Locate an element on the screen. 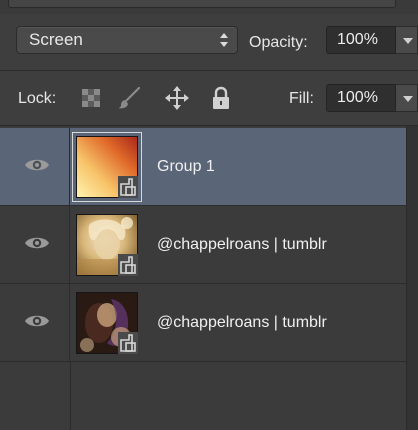  blend-mode-value: Screen is located at coordinates (56, 39).